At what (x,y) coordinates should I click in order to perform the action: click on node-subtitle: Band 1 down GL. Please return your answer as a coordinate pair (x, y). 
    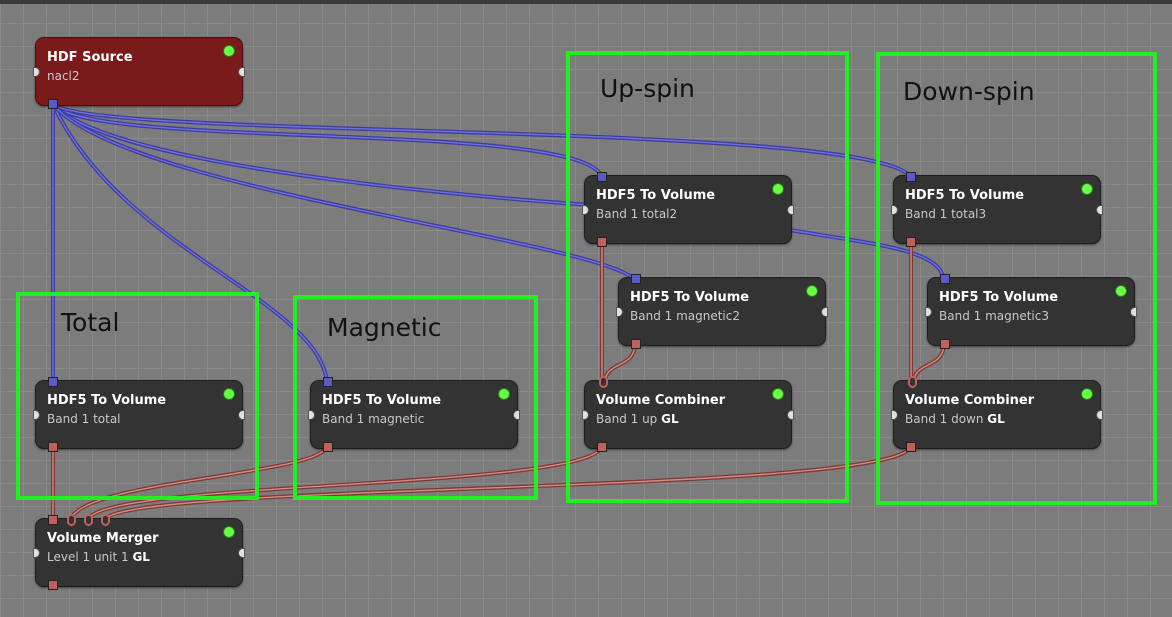
    Looking at the image, I should click on (955, 419).